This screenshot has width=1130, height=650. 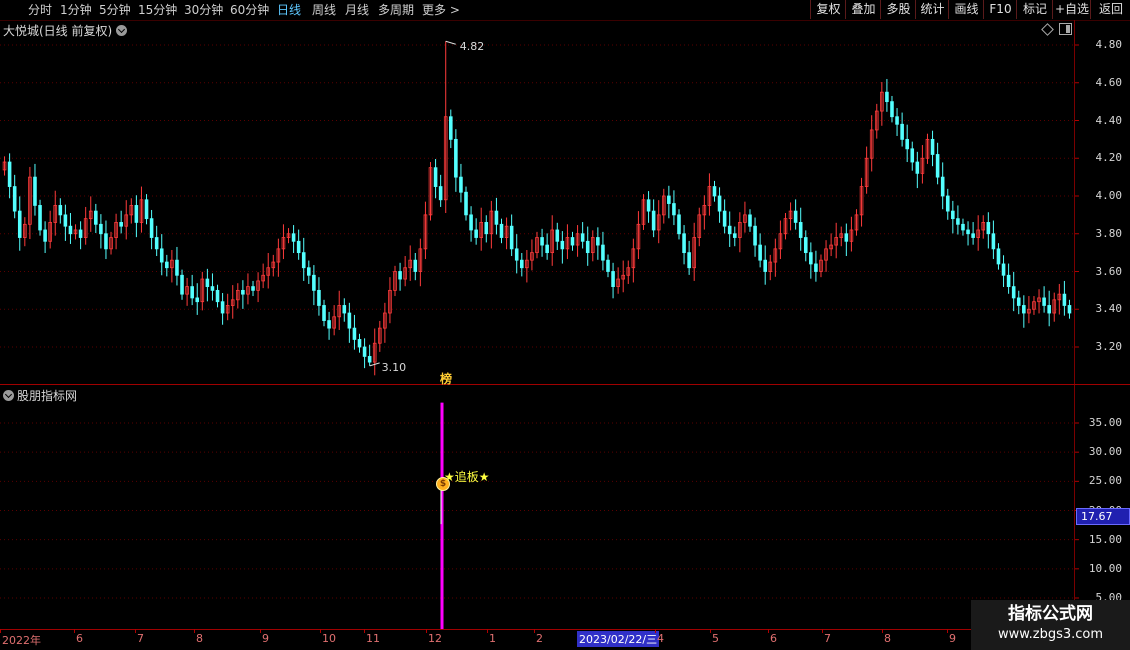 I want to click on price-tick-label: 4.20, so click(x=1109, y=158).